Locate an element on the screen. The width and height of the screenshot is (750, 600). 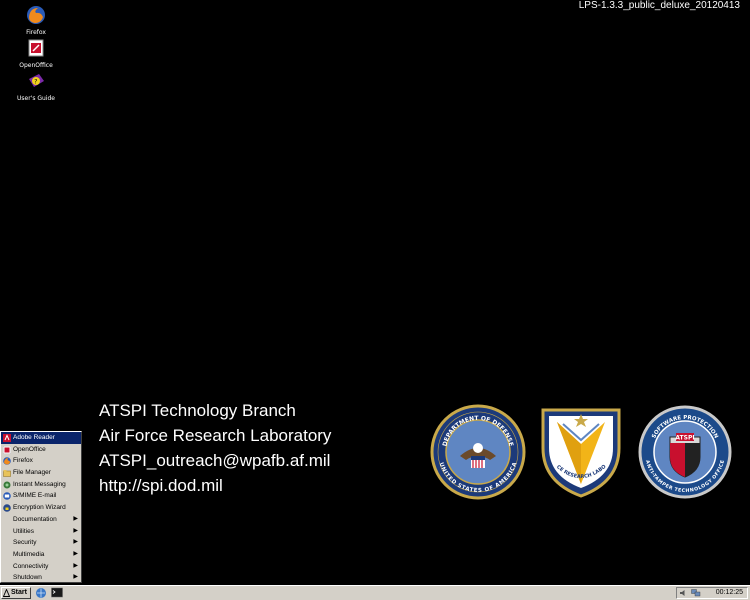
menu-item-label: Security is located at coordinates (25, 543).